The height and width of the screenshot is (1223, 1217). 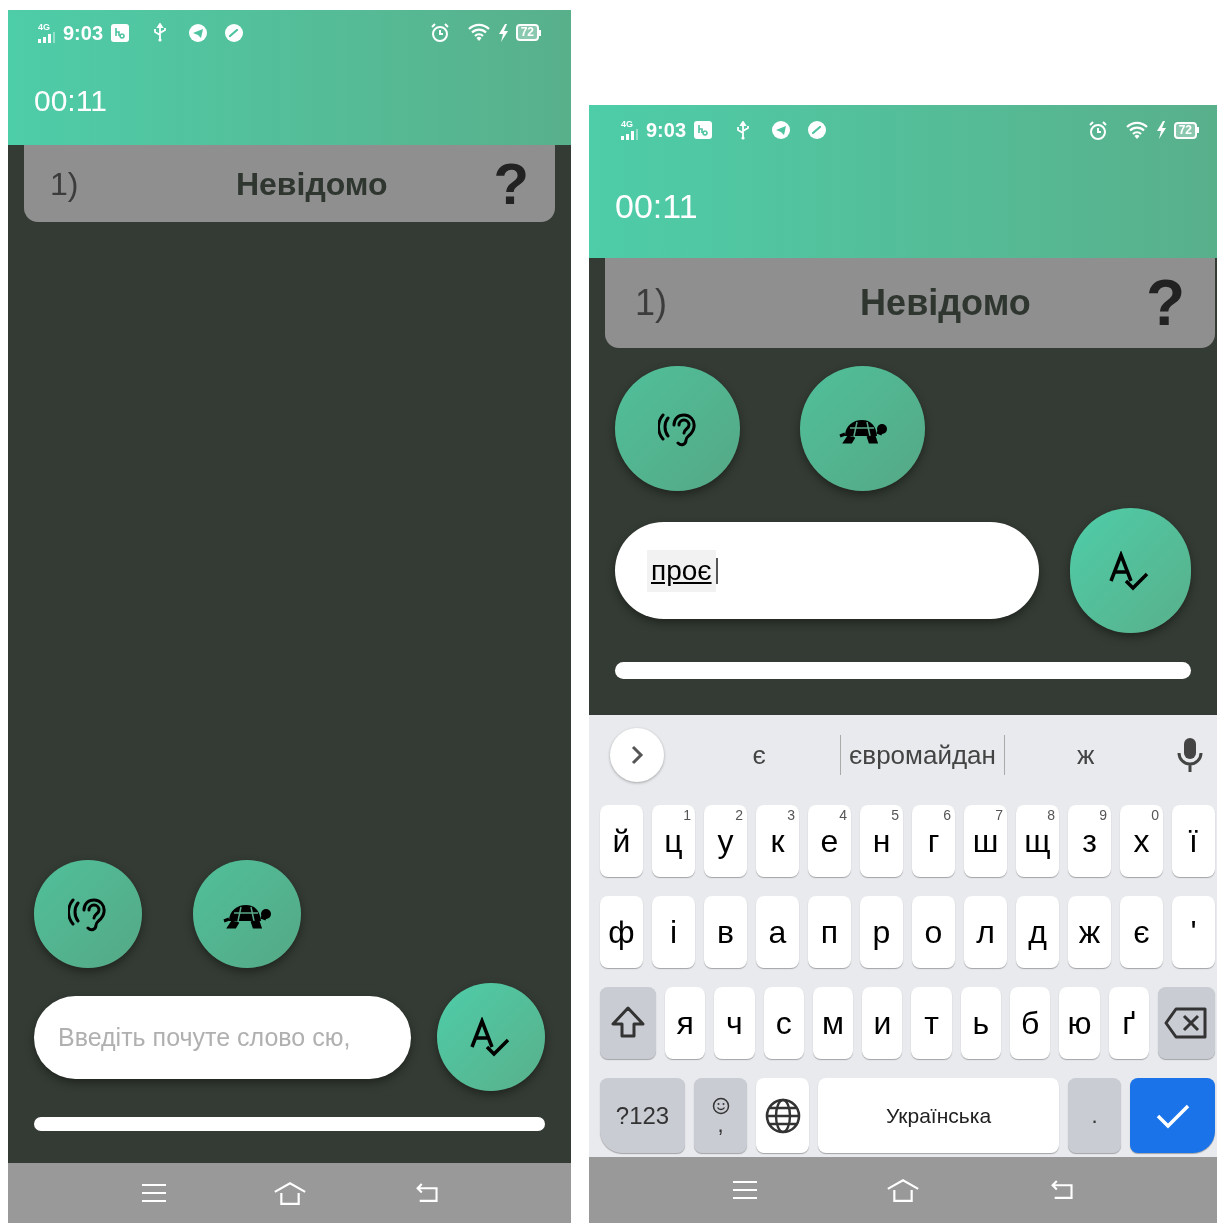 What do you see at coordinates (725, 841) in the screenshot?
I see `key: у 2` at bounding box center [725, 841].